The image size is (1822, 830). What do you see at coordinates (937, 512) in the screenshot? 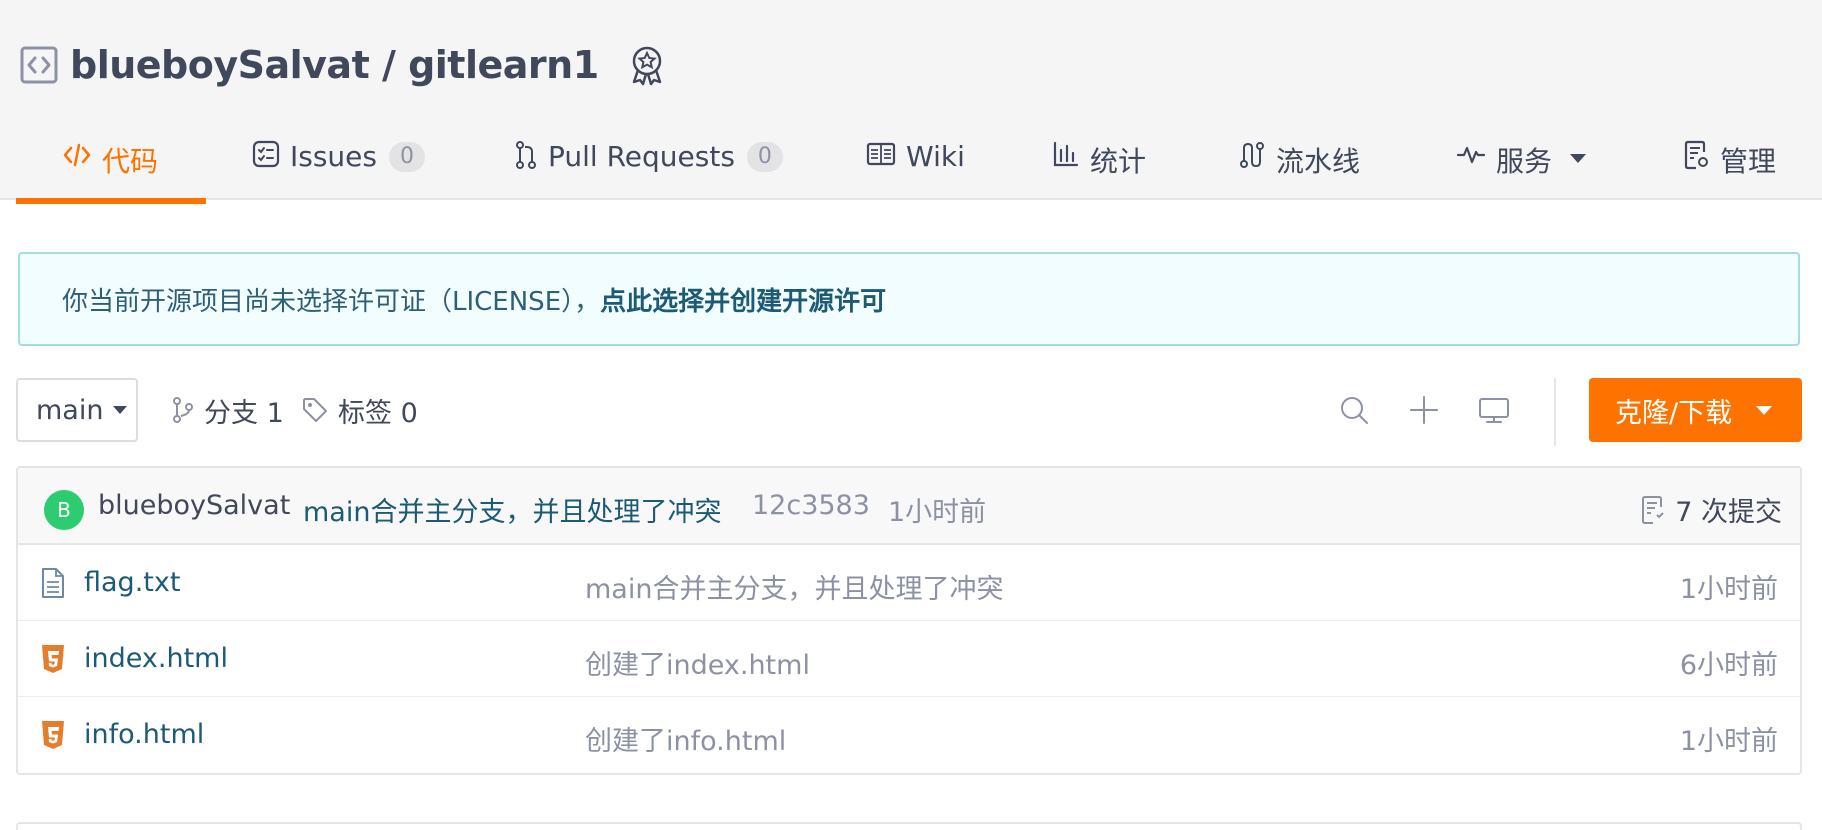
I see `commit-time: 1小时前` at bounding box center [937, 512].